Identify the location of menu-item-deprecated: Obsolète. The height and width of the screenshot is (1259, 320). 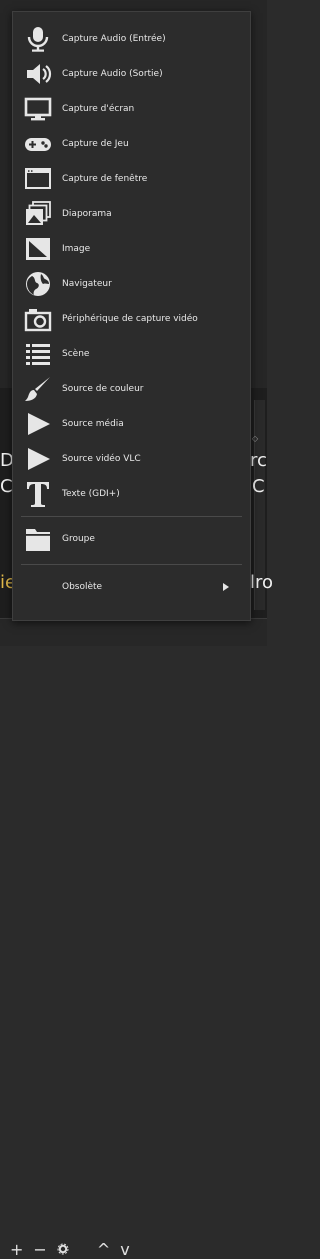
(131, 587).